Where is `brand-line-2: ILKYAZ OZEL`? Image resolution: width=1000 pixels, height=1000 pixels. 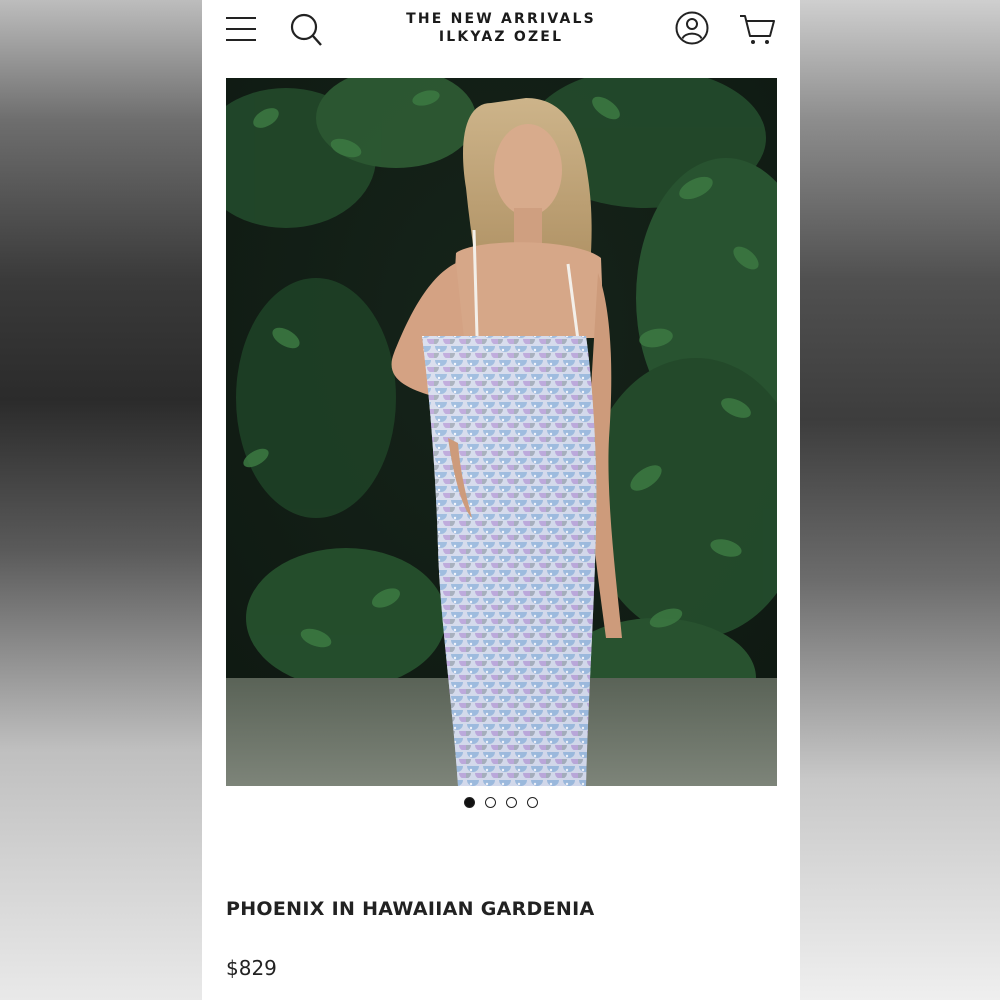
brand-line-2: ILKYAZ OZEL is located at coordinates (501, 37).